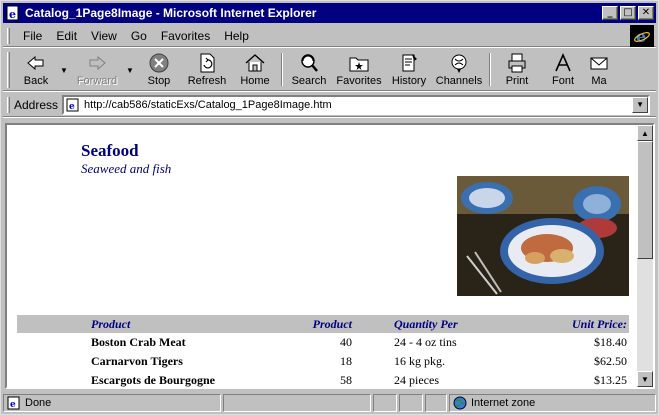  I want to click on product-id: 58, so click(346, 380).